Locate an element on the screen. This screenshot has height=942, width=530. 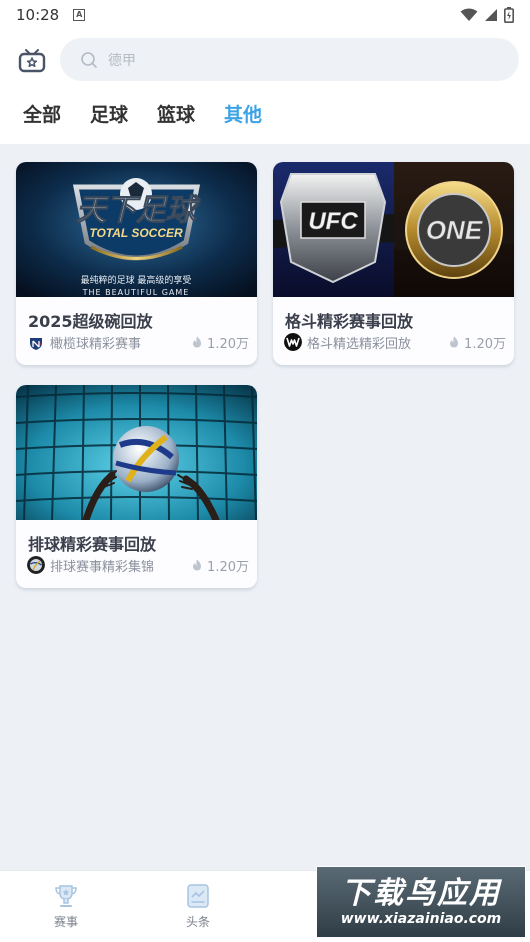
notification-icon: A is located at coordinates (79, 15).